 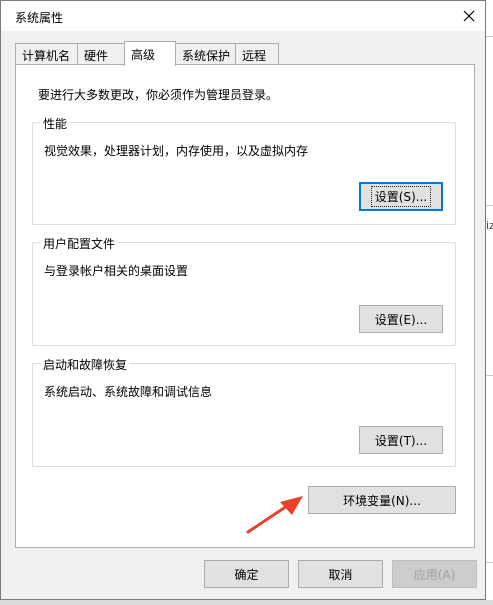 What do you see at coordinates (489, 225) in the screenshot?
I see `background-text-fragment: iz` at bounding box center [489, 225].